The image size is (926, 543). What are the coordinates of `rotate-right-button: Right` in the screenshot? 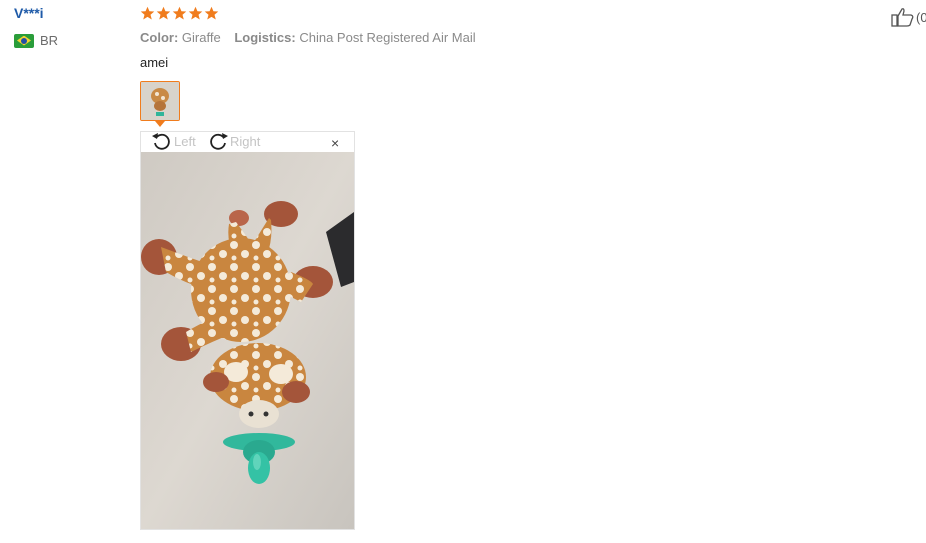 It's located at (233, 141).